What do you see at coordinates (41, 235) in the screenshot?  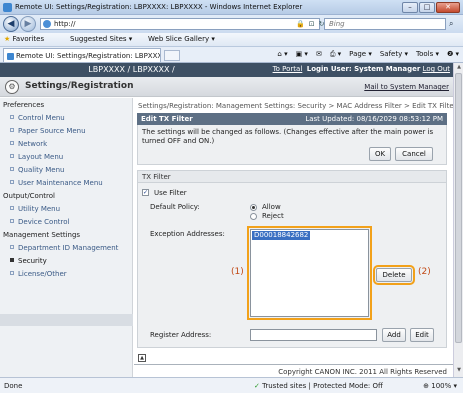 I see `sidebar-category-management-settings: Management Settings` at bounding box center [41, 235].